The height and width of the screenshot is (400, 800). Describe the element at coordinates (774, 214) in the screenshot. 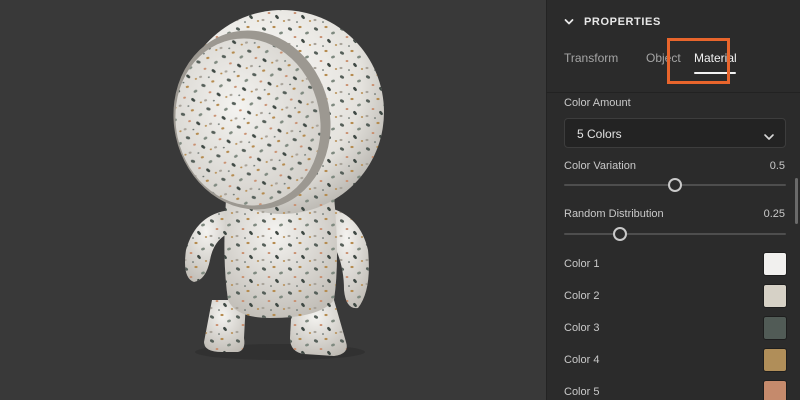

I see `random-distribution-value: 0.25` at that location.